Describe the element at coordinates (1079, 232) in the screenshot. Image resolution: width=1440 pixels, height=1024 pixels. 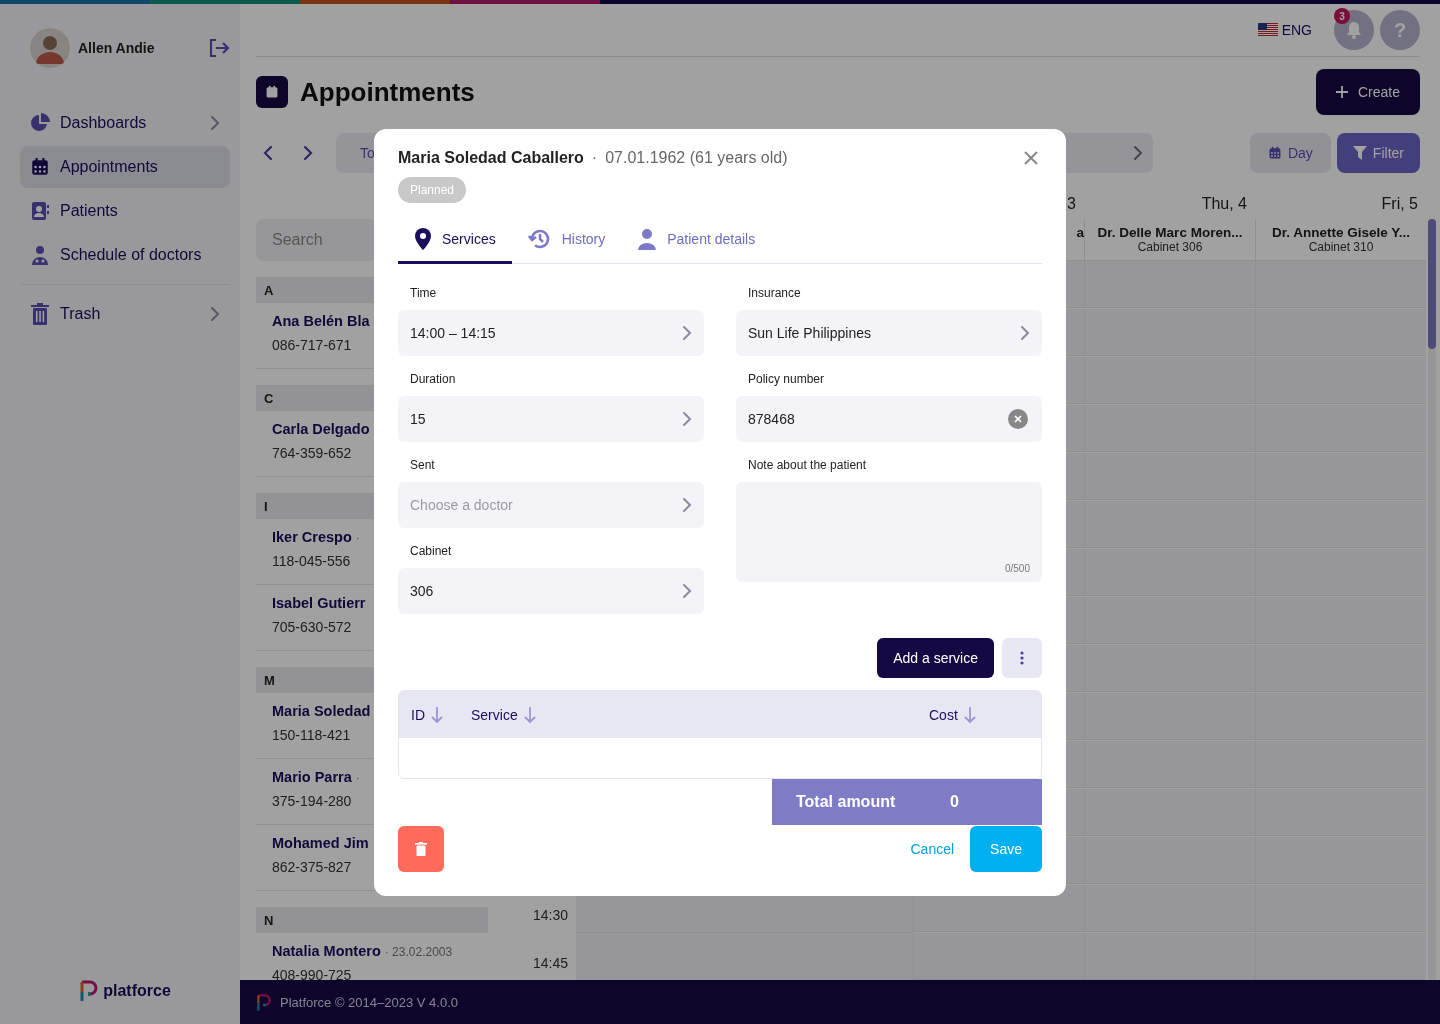
I see `doctor-name: a` at that location.